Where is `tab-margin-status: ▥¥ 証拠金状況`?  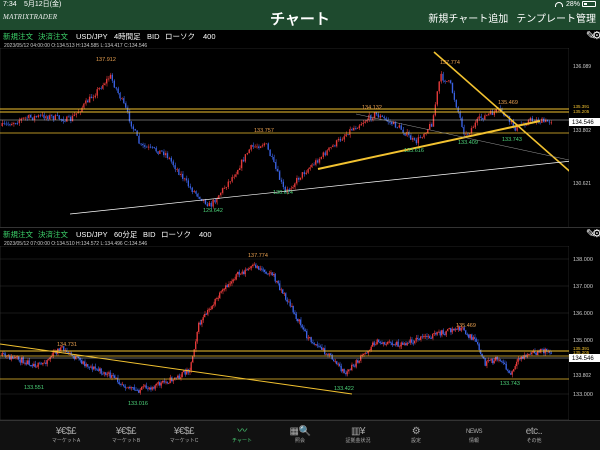 tab-margin-status: ▥¥ 証拠金状況 is located at coordinates (358, 435).